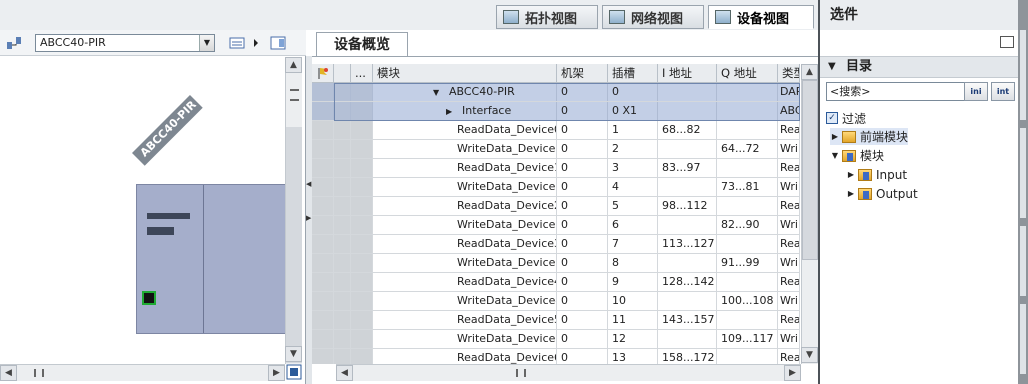  I want to click on table-row: WriteData_Device1_104 73...81Wri, so click(556, 187).